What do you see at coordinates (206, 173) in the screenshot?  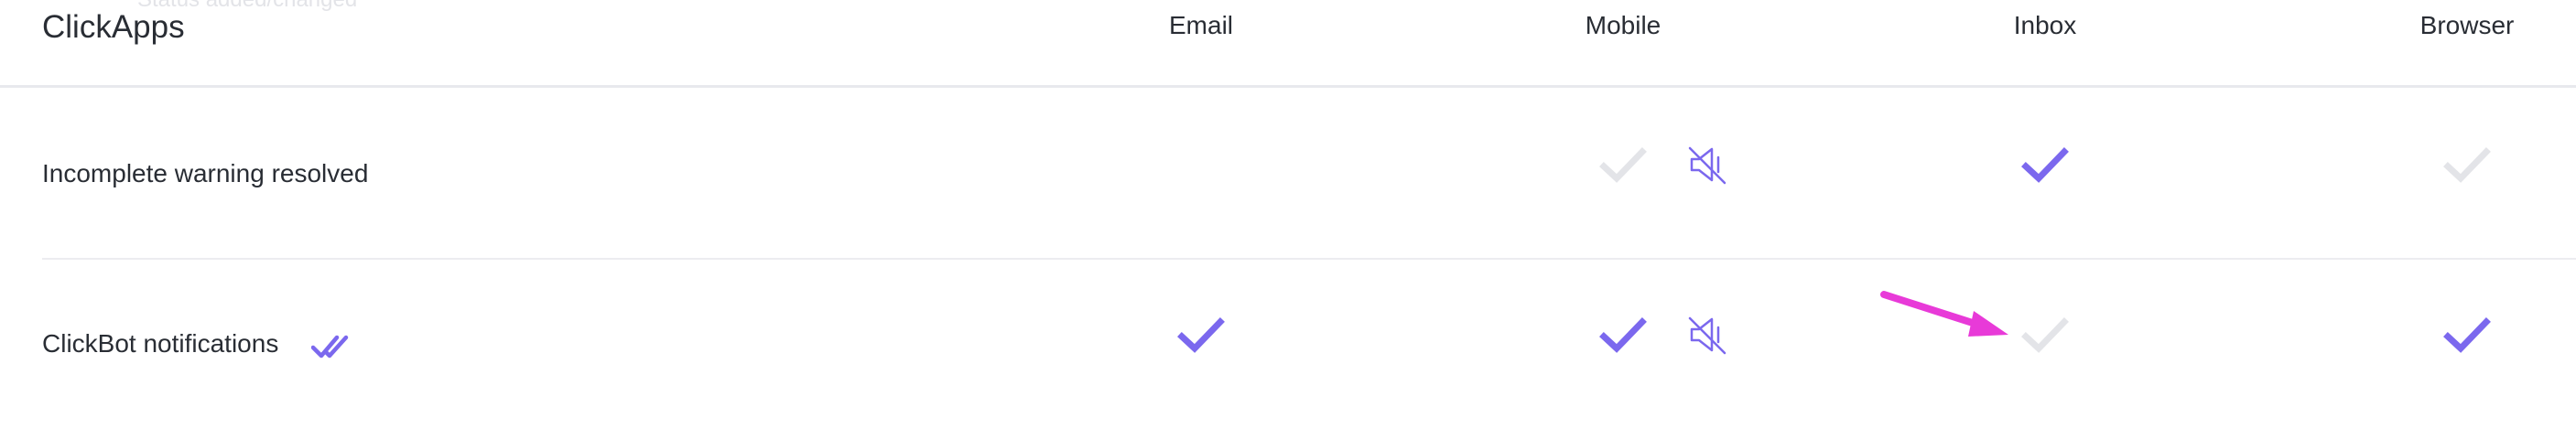 I see `row-label: Incomplete warning resolved` at bounding box center [206, 173].